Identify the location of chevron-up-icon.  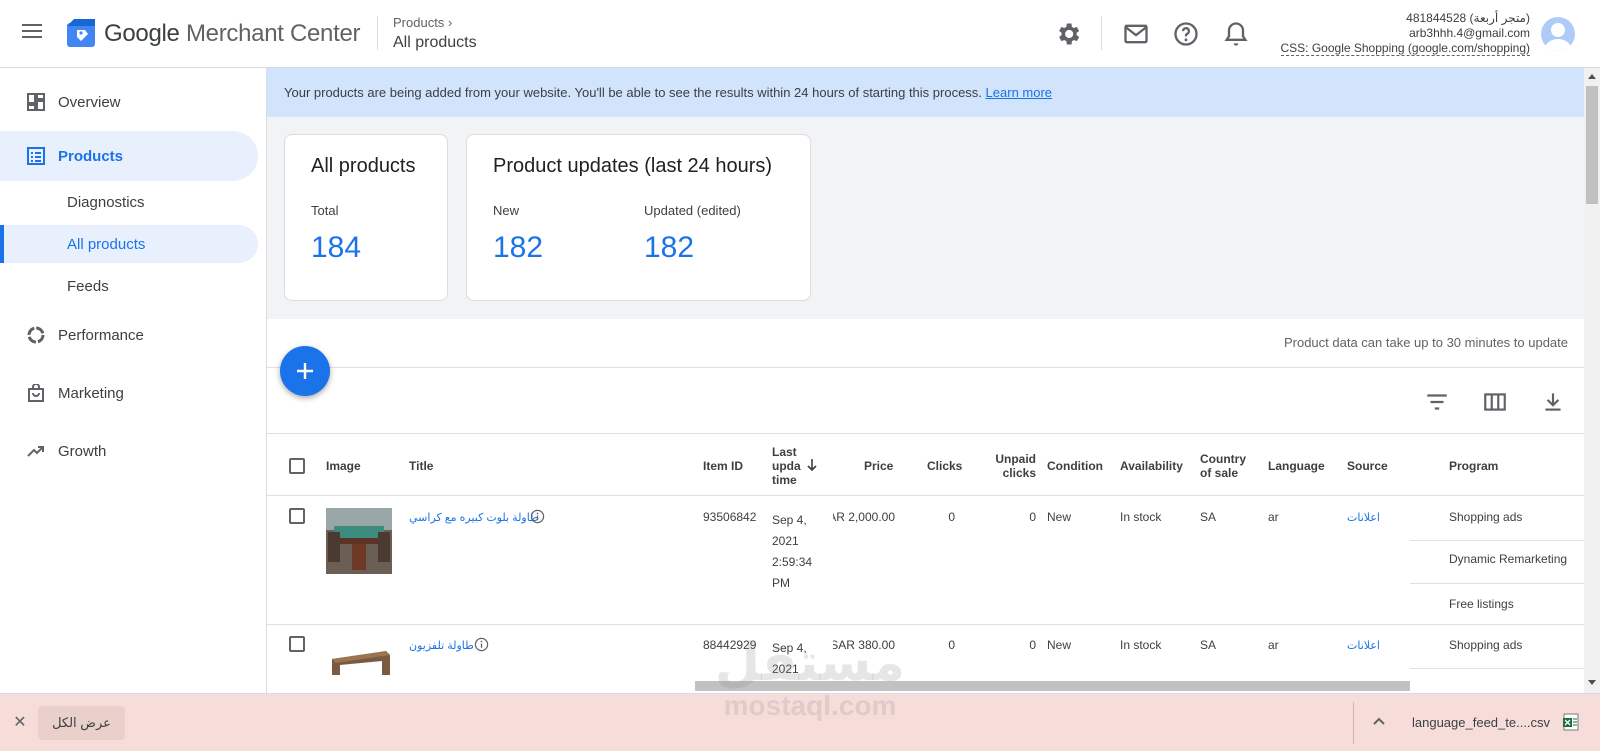
(1379, 721).